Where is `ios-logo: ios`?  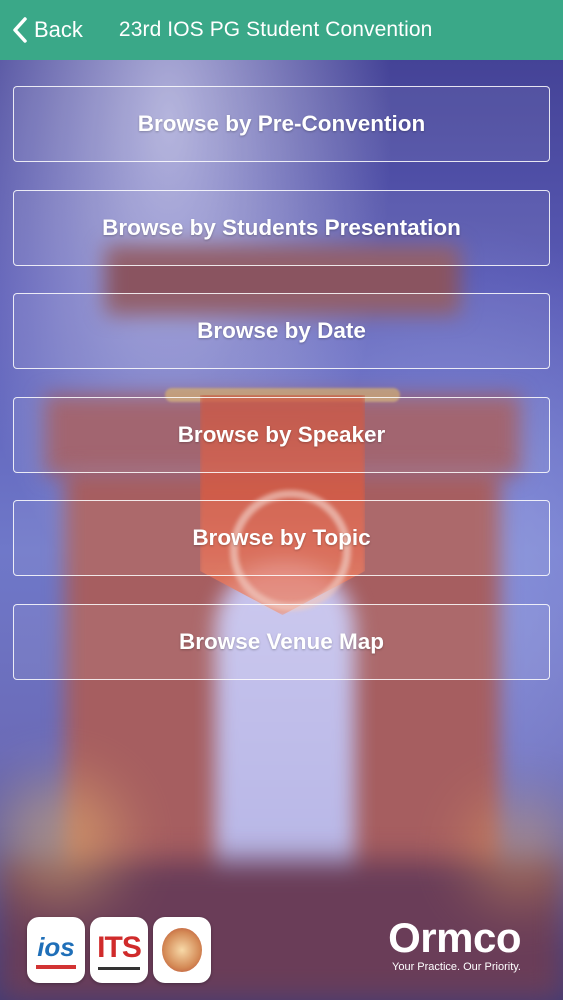 ios-logo: ios is located at coordinates (56, 950).